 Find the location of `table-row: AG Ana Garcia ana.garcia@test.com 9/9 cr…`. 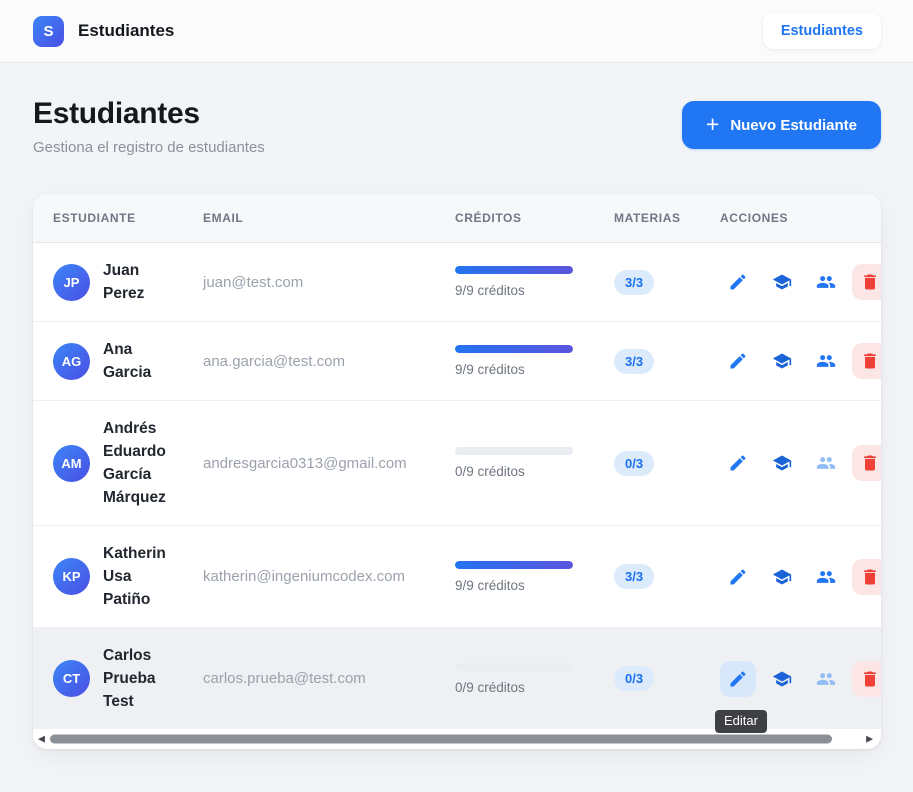

table-row: AG Ana Garcia ana.garcia@test.com 9/9 cr… is located at coordinates (457, 361).